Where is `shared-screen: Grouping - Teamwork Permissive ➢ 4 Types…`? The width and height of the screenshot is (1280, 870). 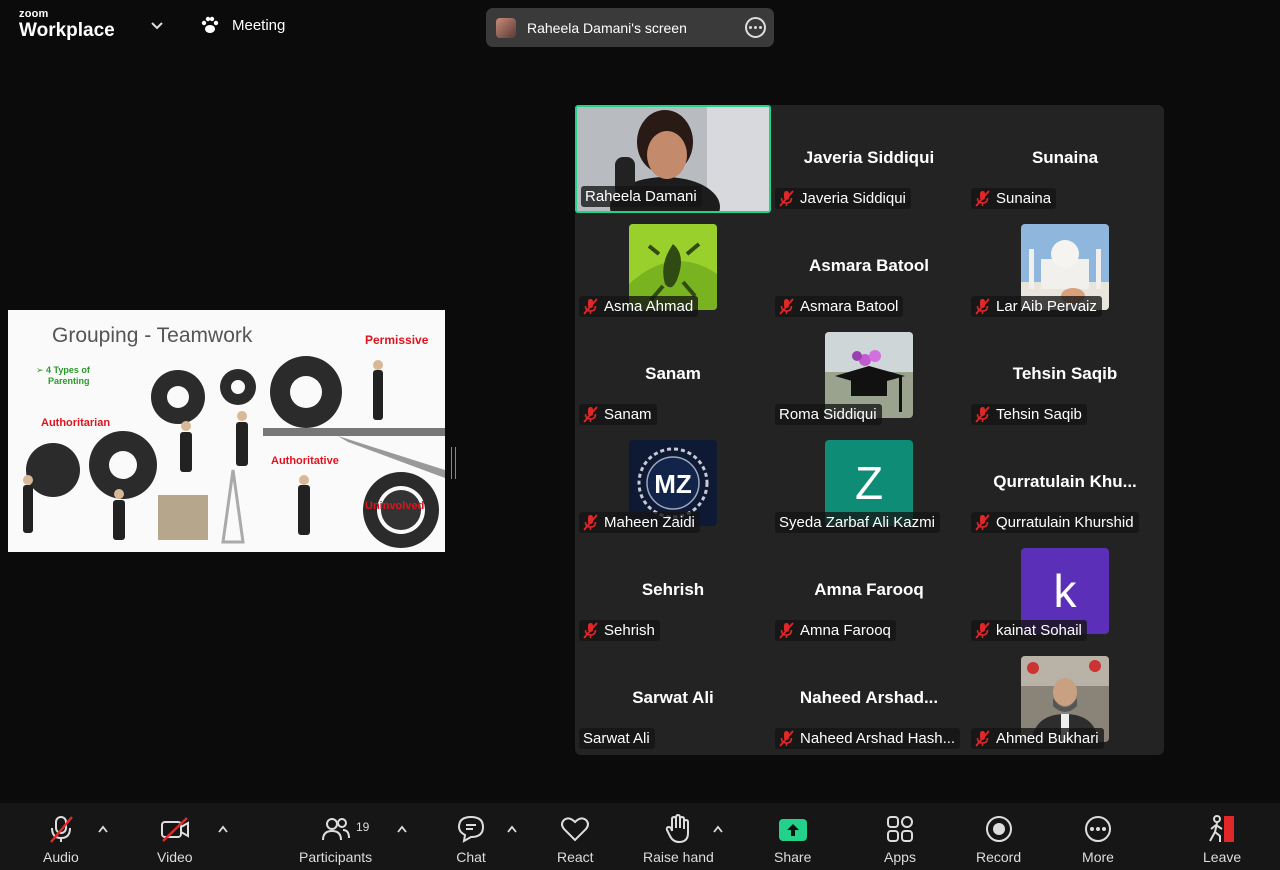
shared-screen: Grouping - Teamwork Permissive ➢ 4 Types… is located at coordinates (226, 431).